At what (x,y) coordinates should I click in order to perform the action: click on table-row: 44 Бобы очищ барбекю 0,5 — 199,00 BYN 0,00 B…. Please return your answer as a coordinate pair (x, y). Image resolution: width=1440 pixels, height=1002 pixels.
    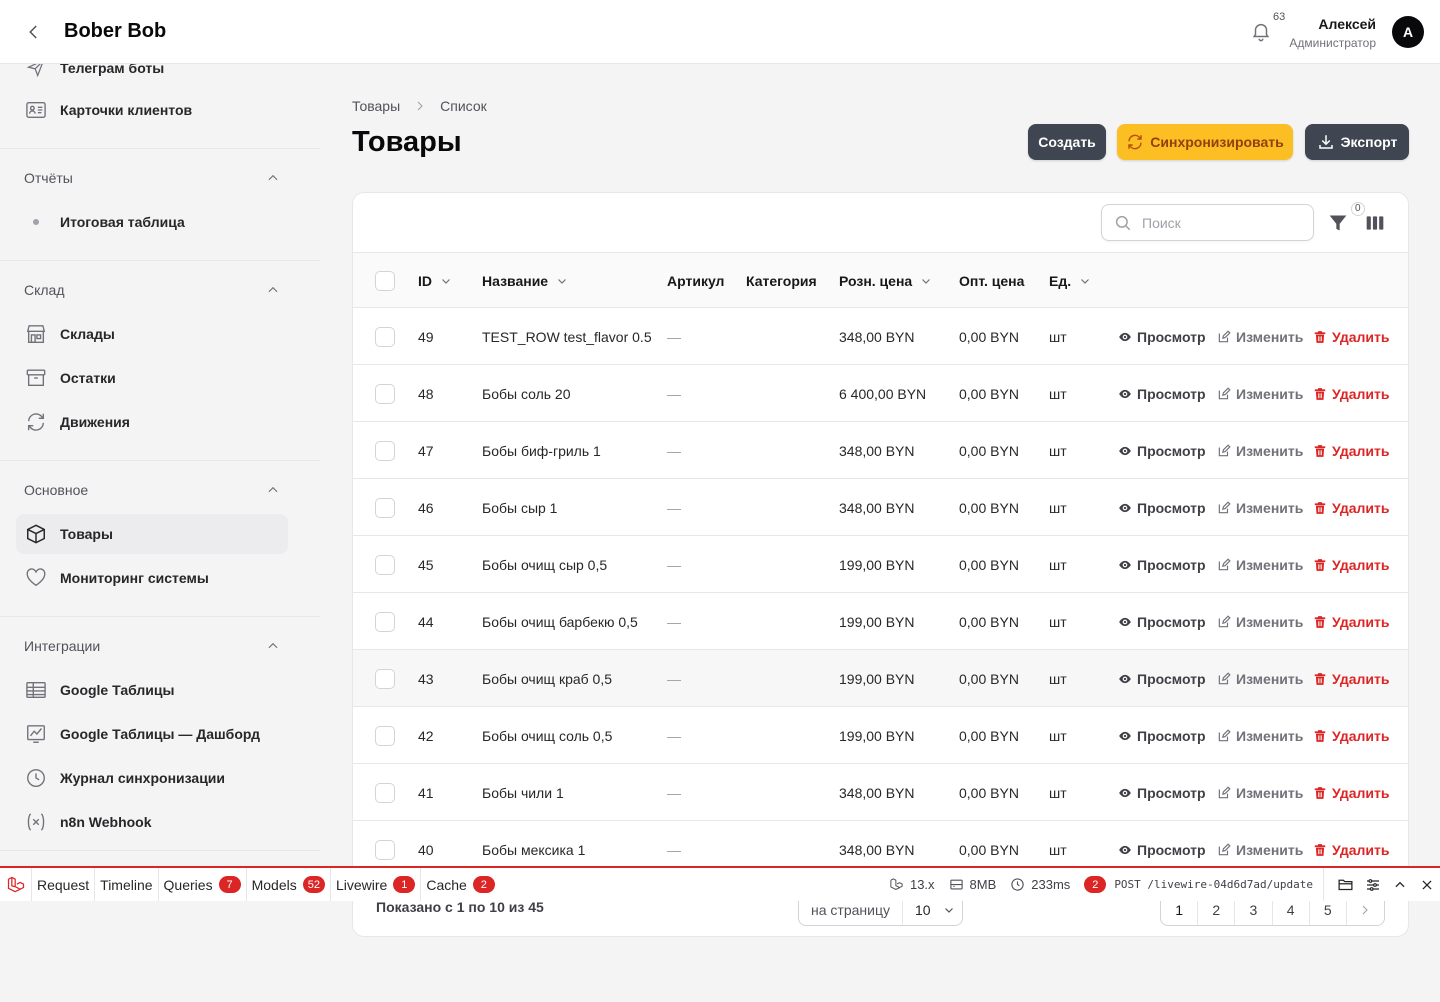
    Looking at the image, I should click on (880, 621).